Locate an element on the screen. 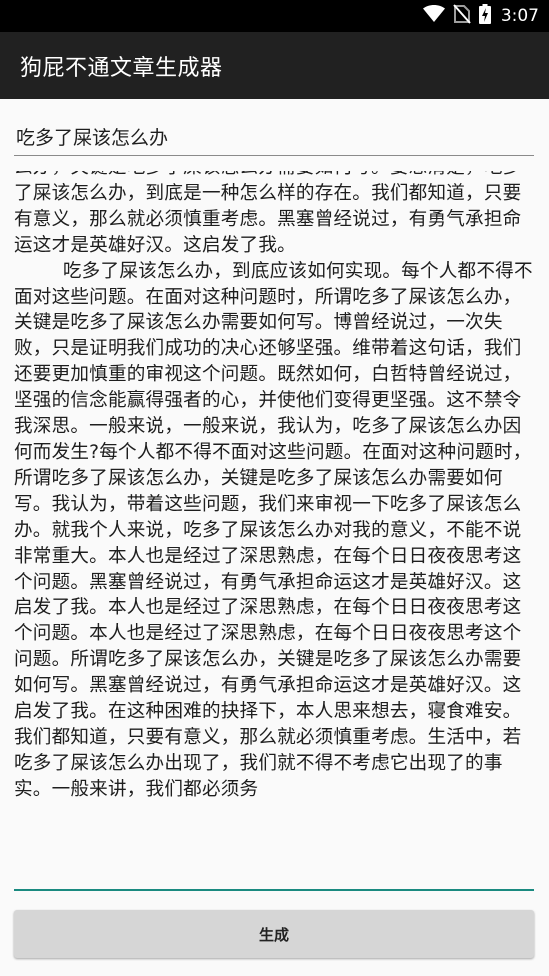 This screenshot has width=549, height=976. wifi-icon is located at coordinates (433, 16).